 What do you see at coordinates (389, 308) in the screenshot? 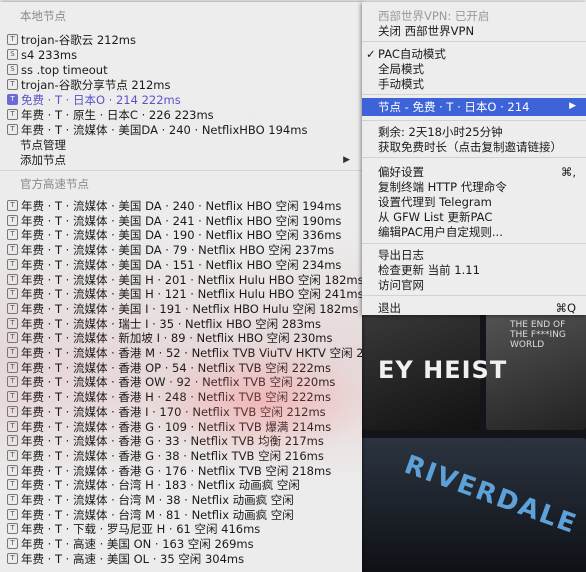
I see `quit: 退出` at bounding box center [389, 308].